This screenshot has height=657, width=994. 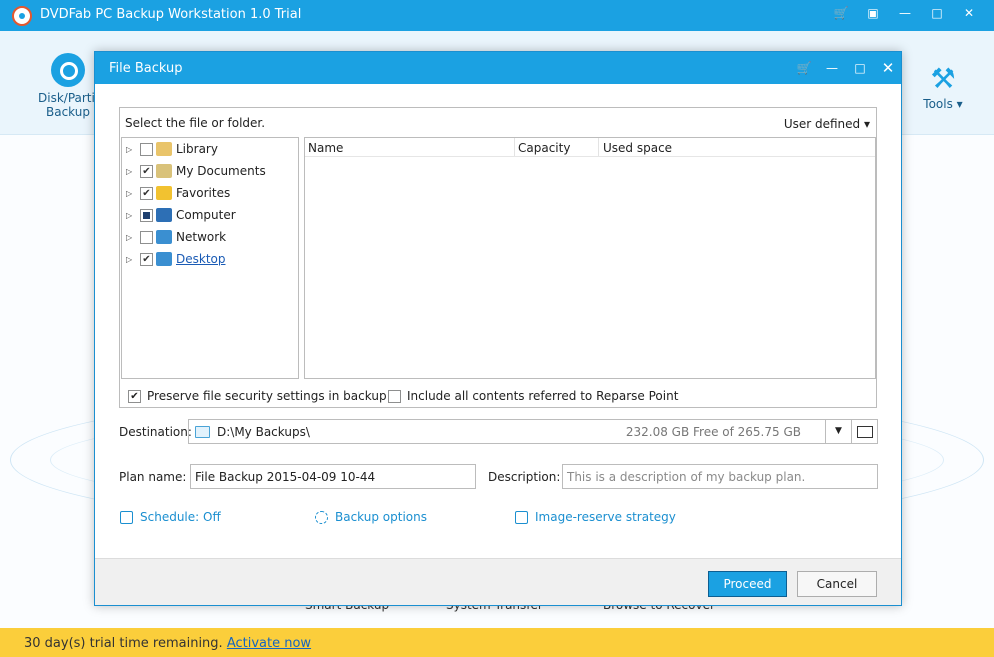 What do you see at coordinates (221, 171) in the screenshot?
I see `tree-item-label: My Documents` at bounding box center [221, 171].